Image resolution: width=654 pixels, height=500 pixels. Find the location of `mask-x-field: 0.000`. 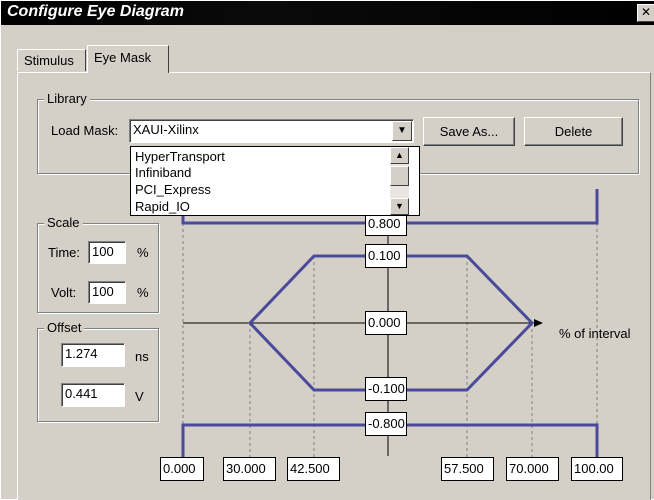

mask-x-field: 0.000 is located at coordinates (182, 469).